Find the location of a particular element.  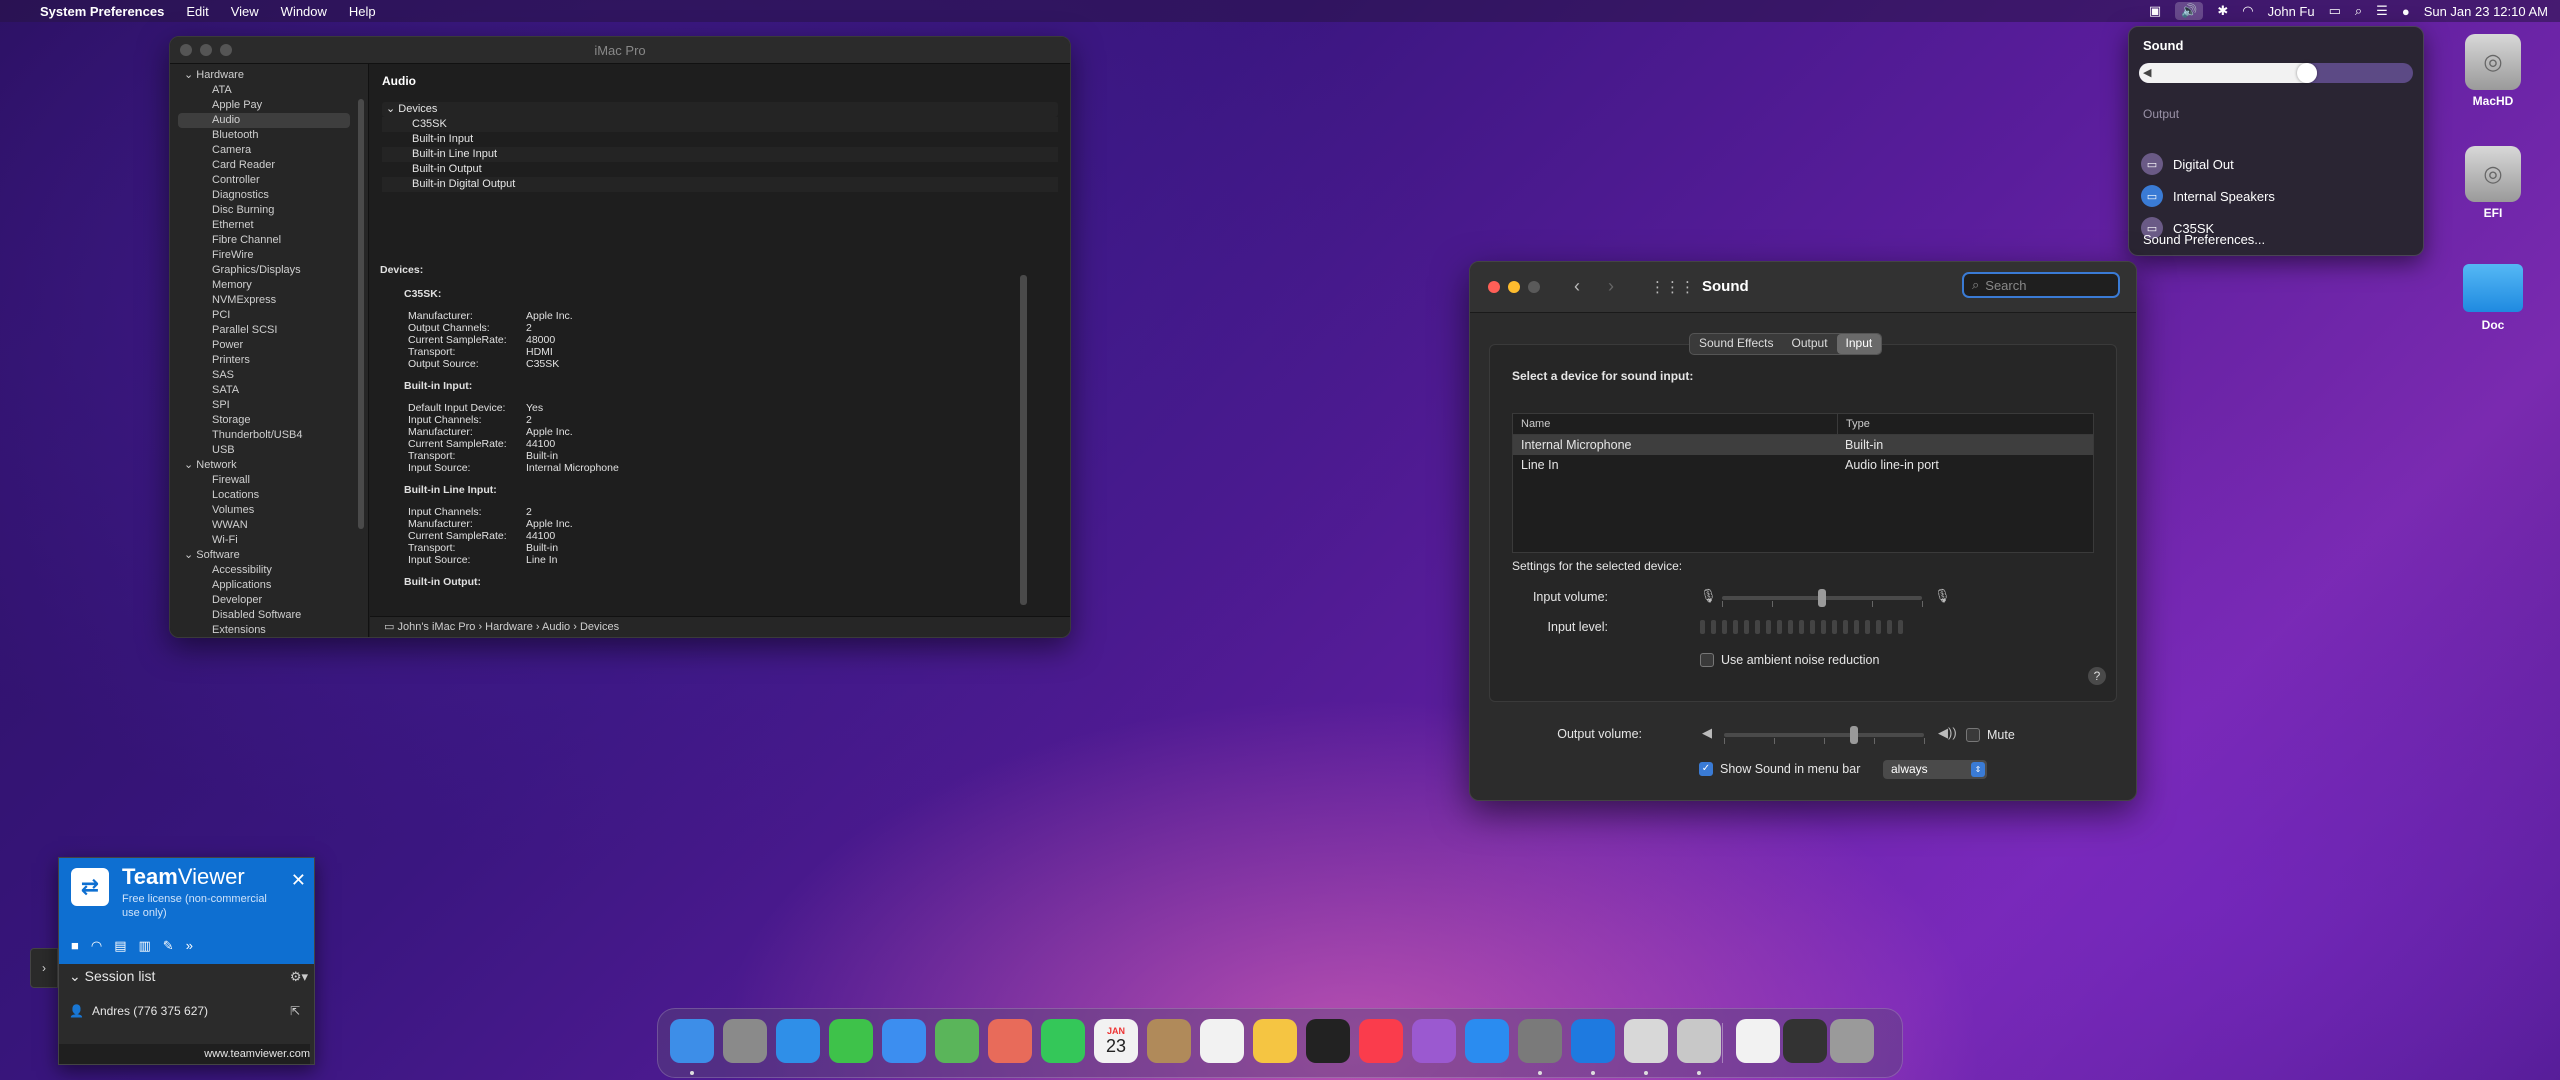

dock-mail-icon is located at coordinates (904, 1041).